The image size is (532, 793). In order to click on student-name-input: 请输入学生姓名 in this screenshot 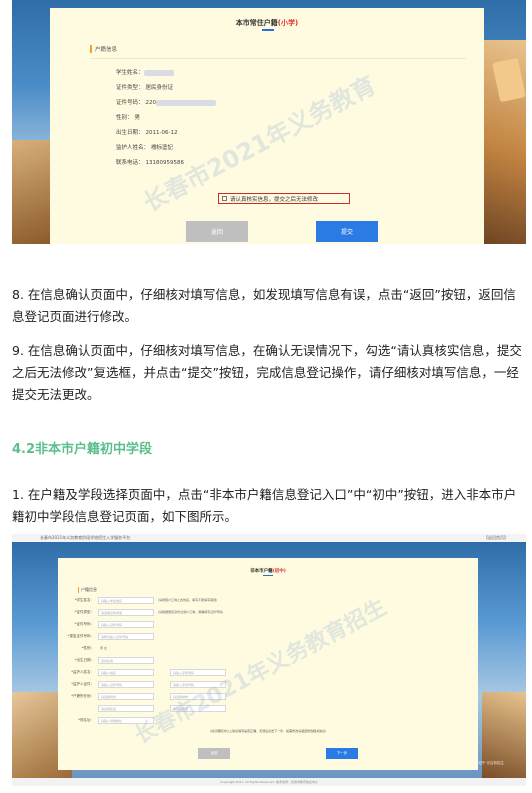, I will do `click(126, 600)`.